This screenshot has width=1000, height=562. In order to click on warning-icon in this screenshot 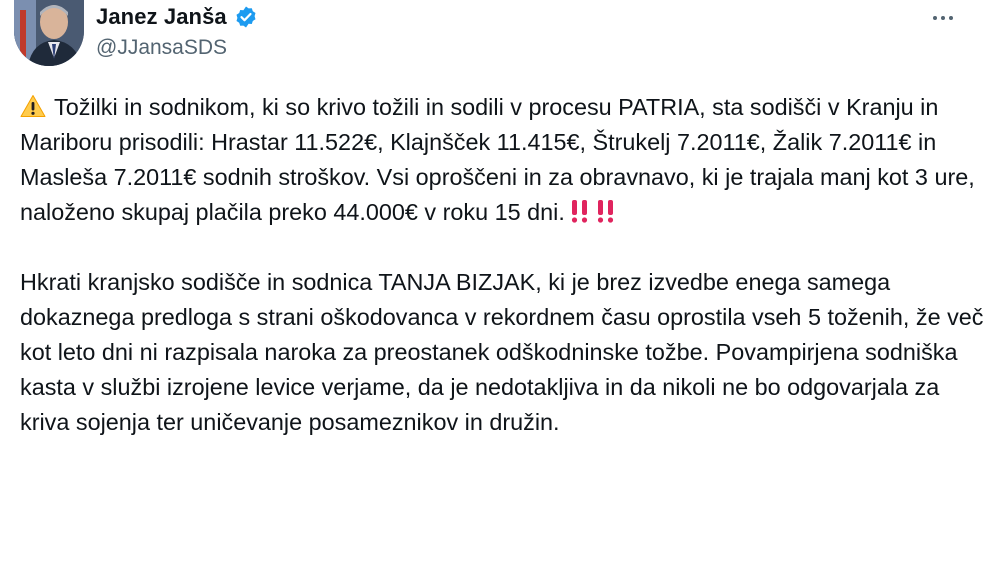, I will do `click(33, 105)`.